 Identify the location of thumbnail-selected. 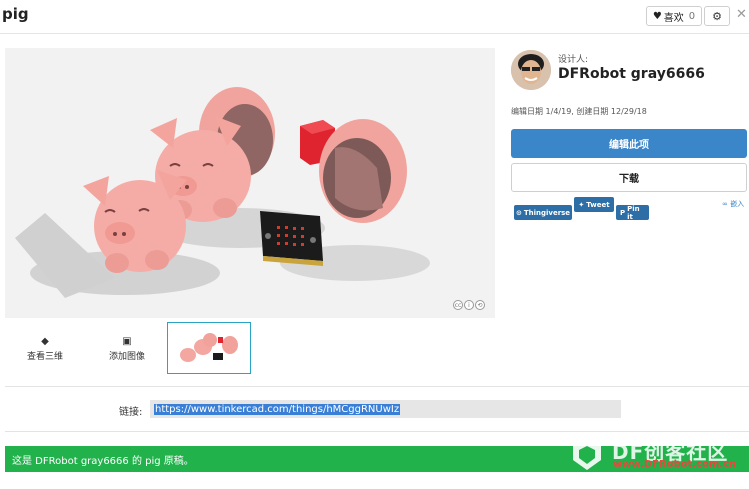
(209, 348).